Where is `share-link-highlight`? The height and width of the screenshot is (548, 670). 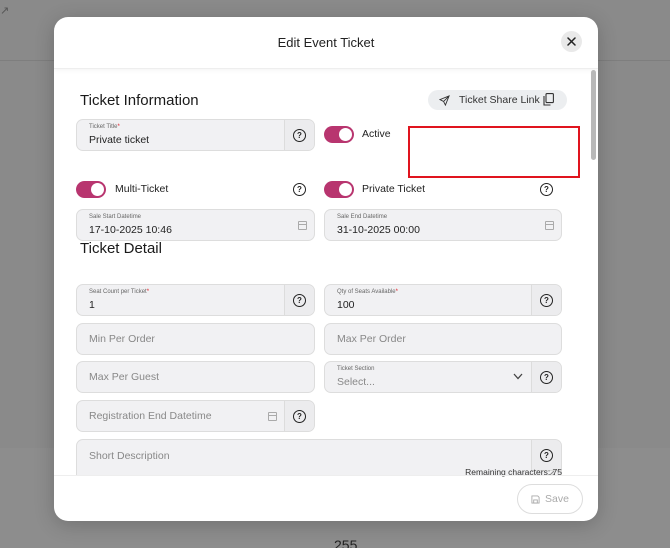
share-link-highlight is located at coordinates (494, 152).